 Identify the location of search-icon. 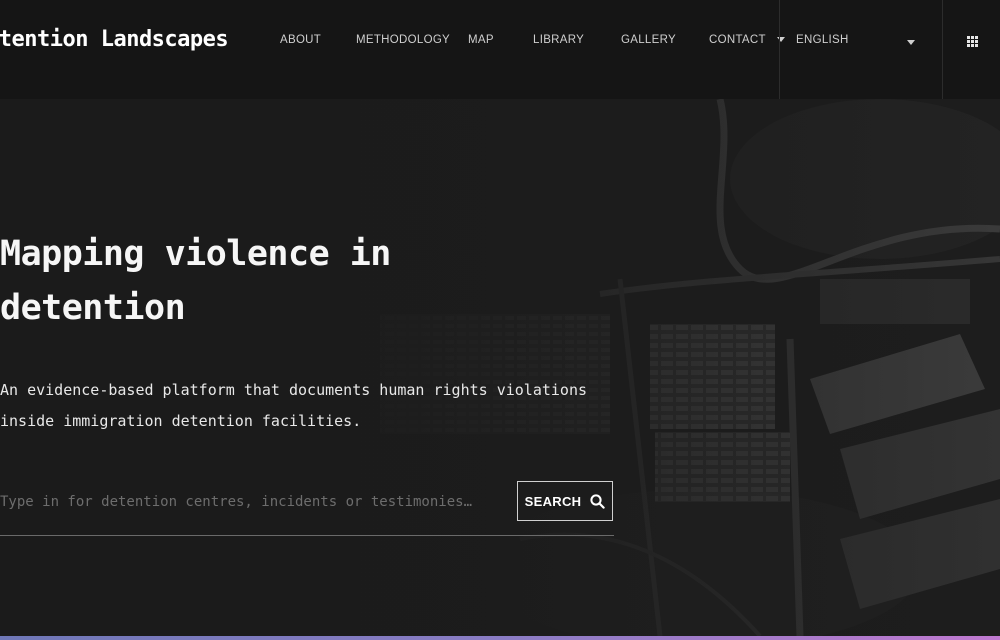
(598, 501).